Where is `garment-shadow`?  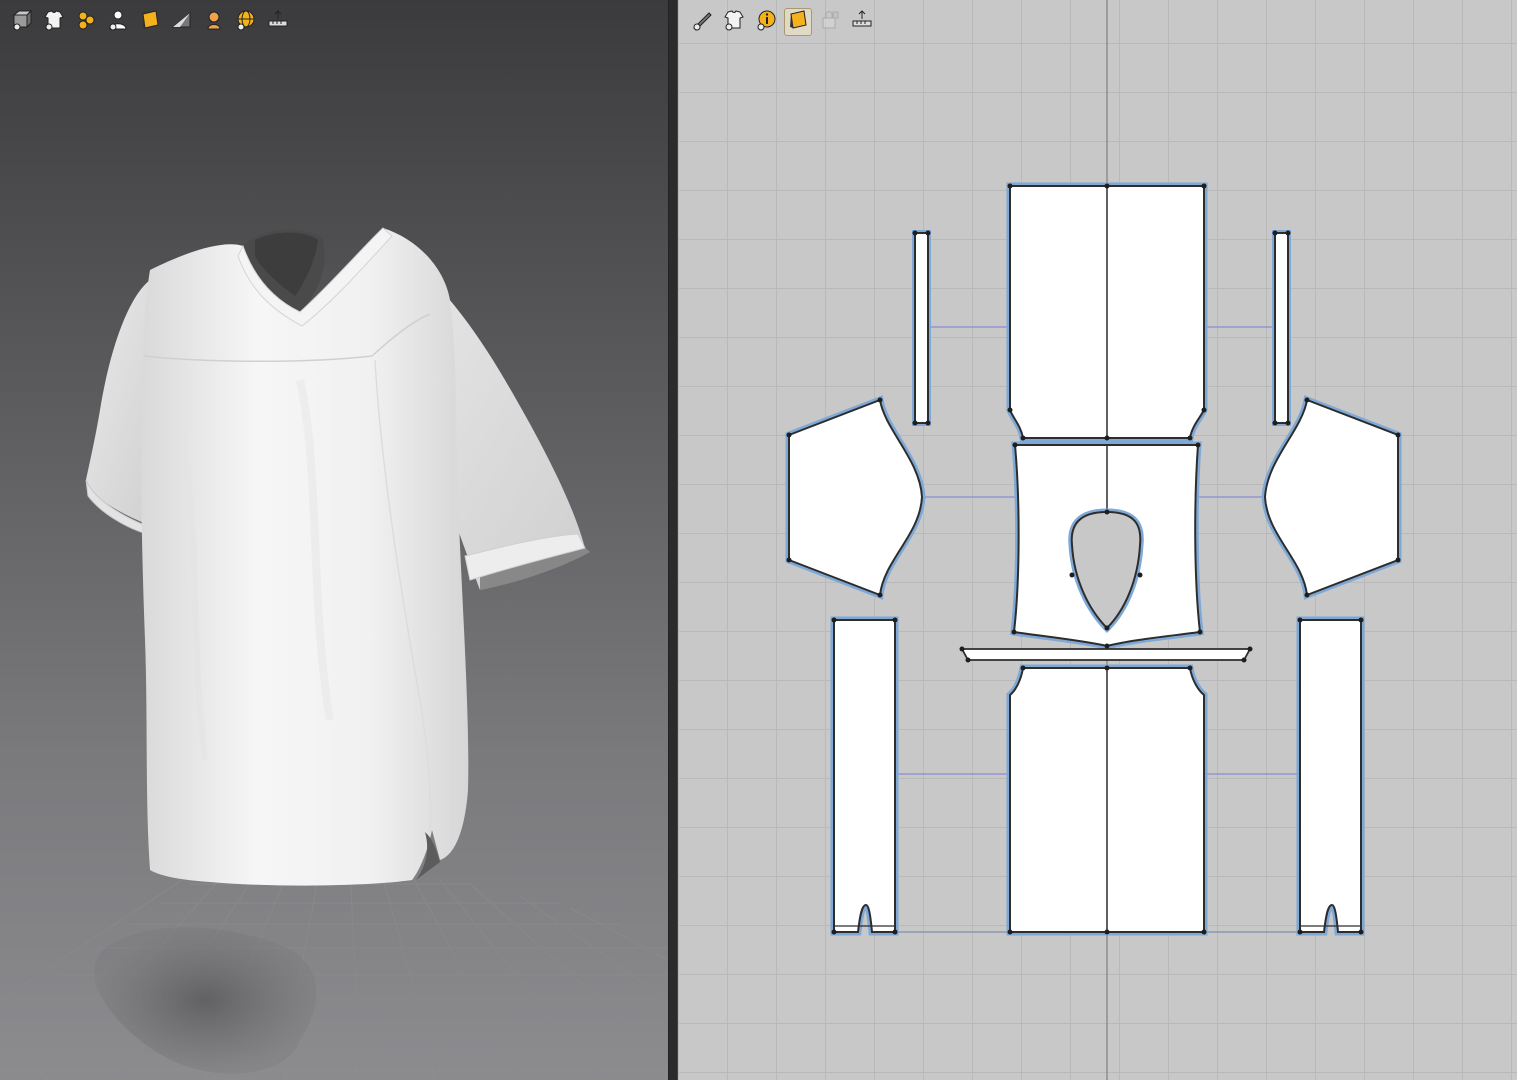
garment-shadow is located at coordinates (205, 1000).